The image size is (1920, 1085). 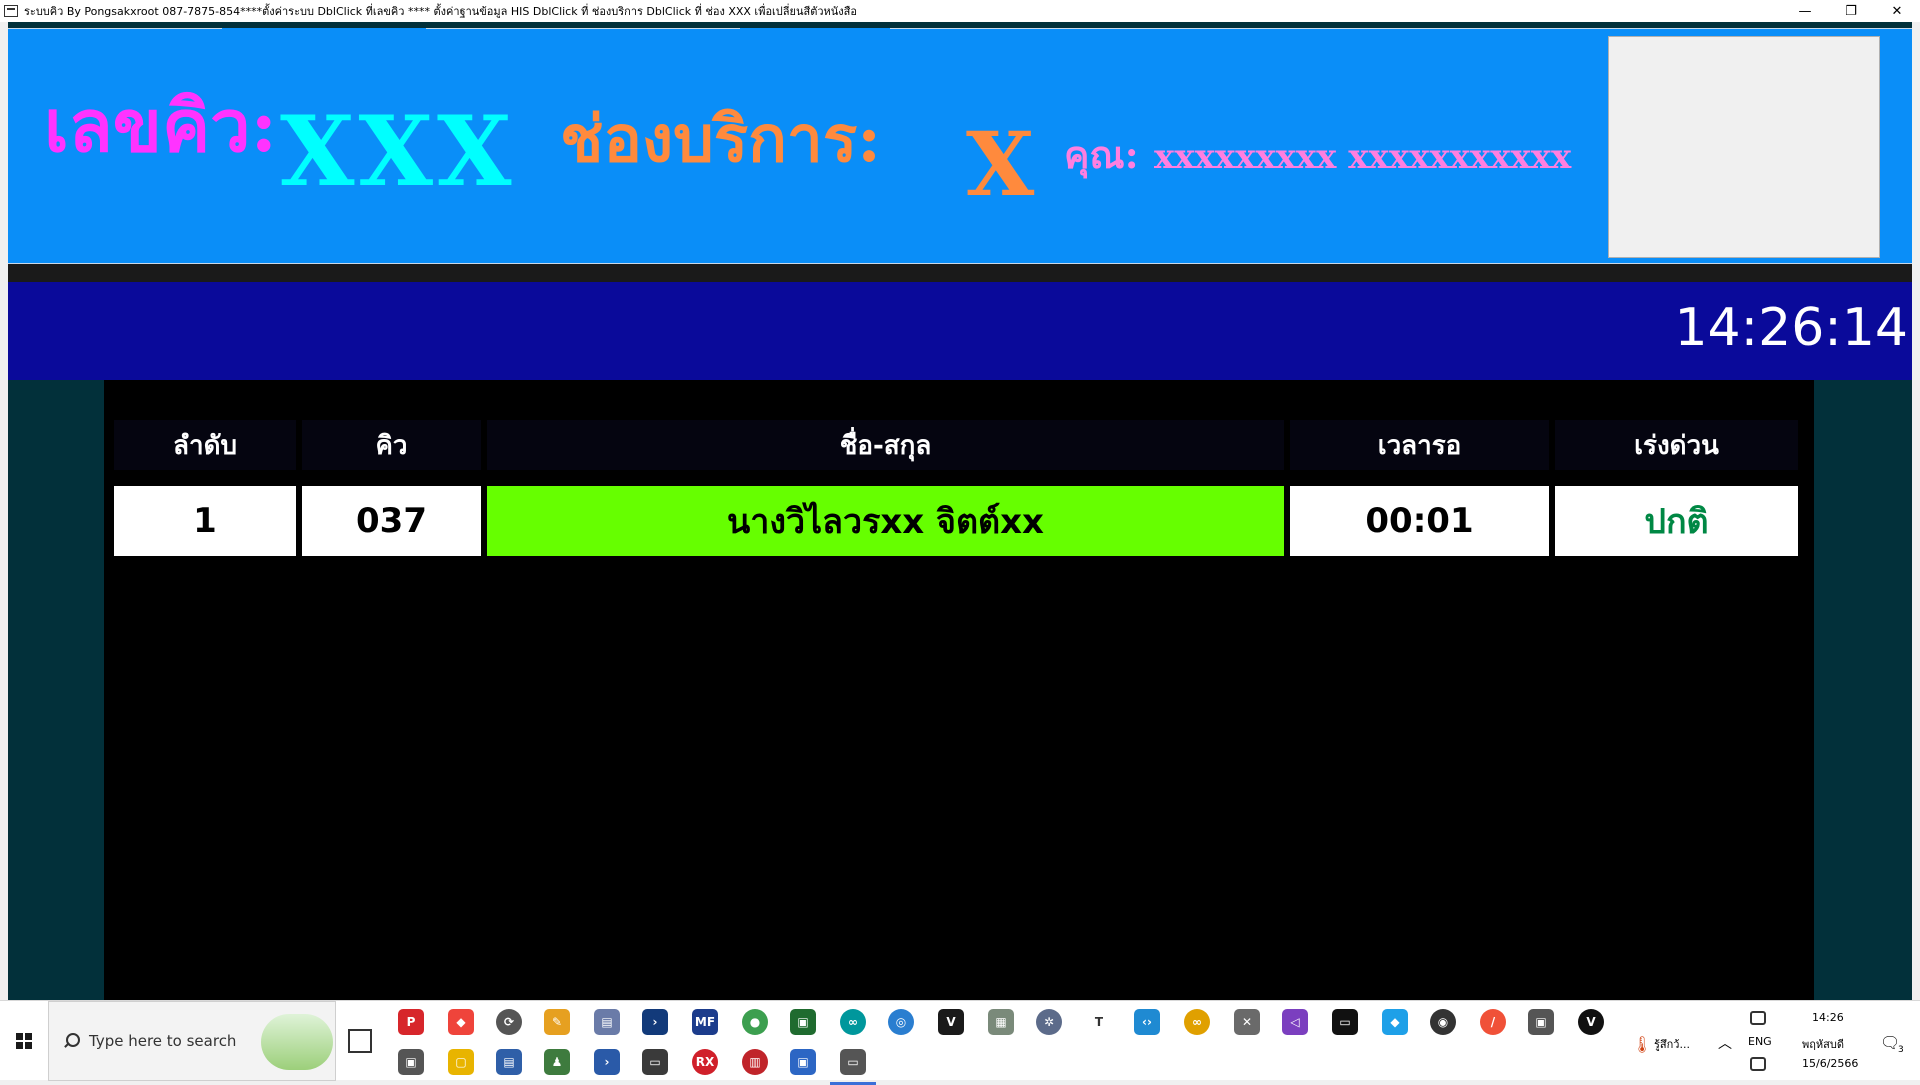 I want to click on window-stack-icon: ▣, so click(x=1541, y=1022).